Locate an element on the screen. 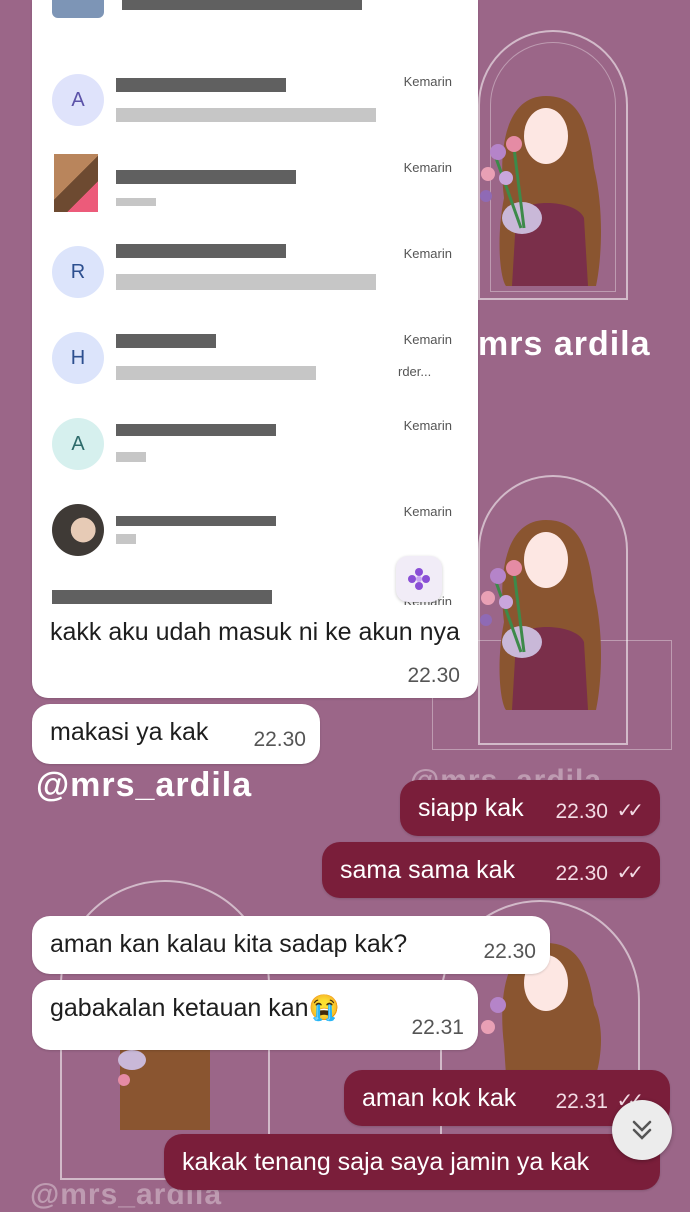  message-text: sama sama kak is located at coordinates (428, 870).